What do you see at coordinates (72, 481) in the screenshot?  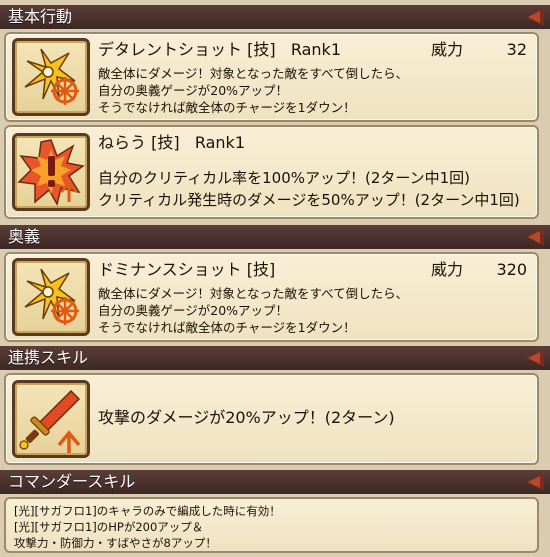 I see `section-title: コマンダースキル` at bounding box center [72, 481].